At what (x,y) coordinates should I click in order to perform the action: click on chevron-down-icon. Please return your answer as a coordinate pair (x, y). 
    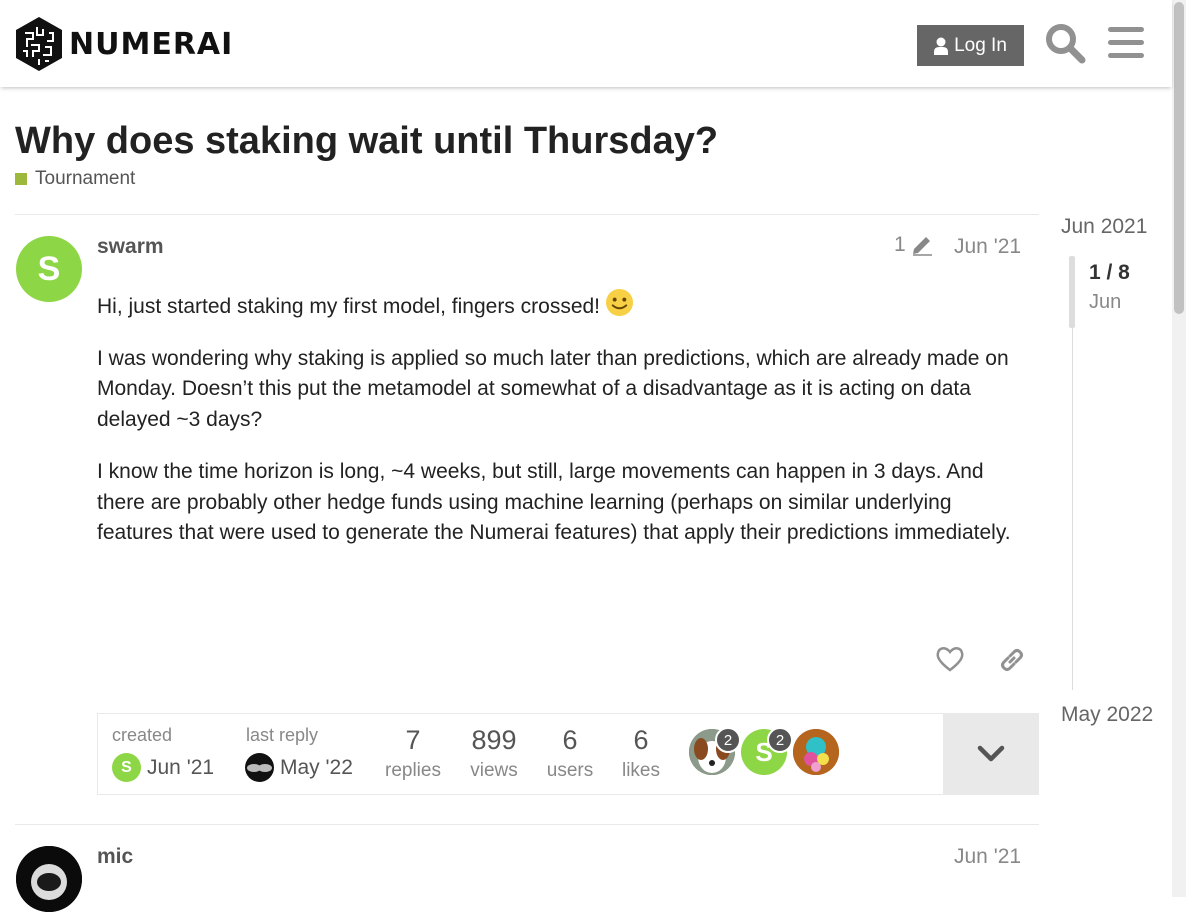
    Looking at the image, I should click on (991, 753).